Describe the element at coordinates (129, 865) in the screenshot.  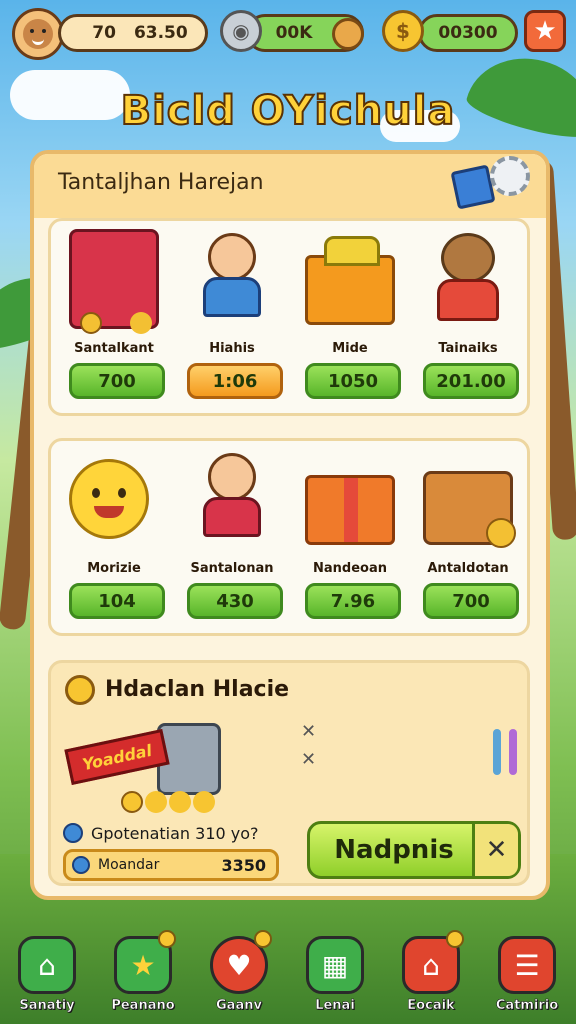
I see `promo-price-label: Moandar` at that location.